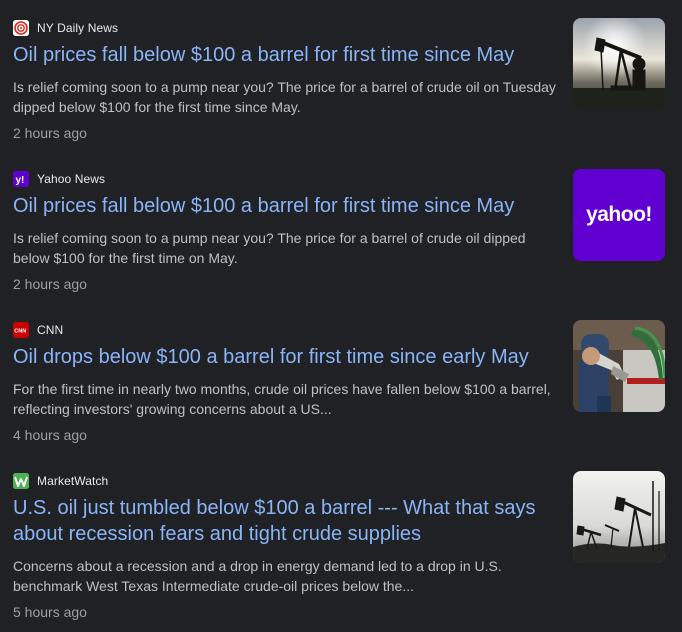 This screenshot has width=682, height=632. I want to click on source-name: CNN, so click(50, 330).